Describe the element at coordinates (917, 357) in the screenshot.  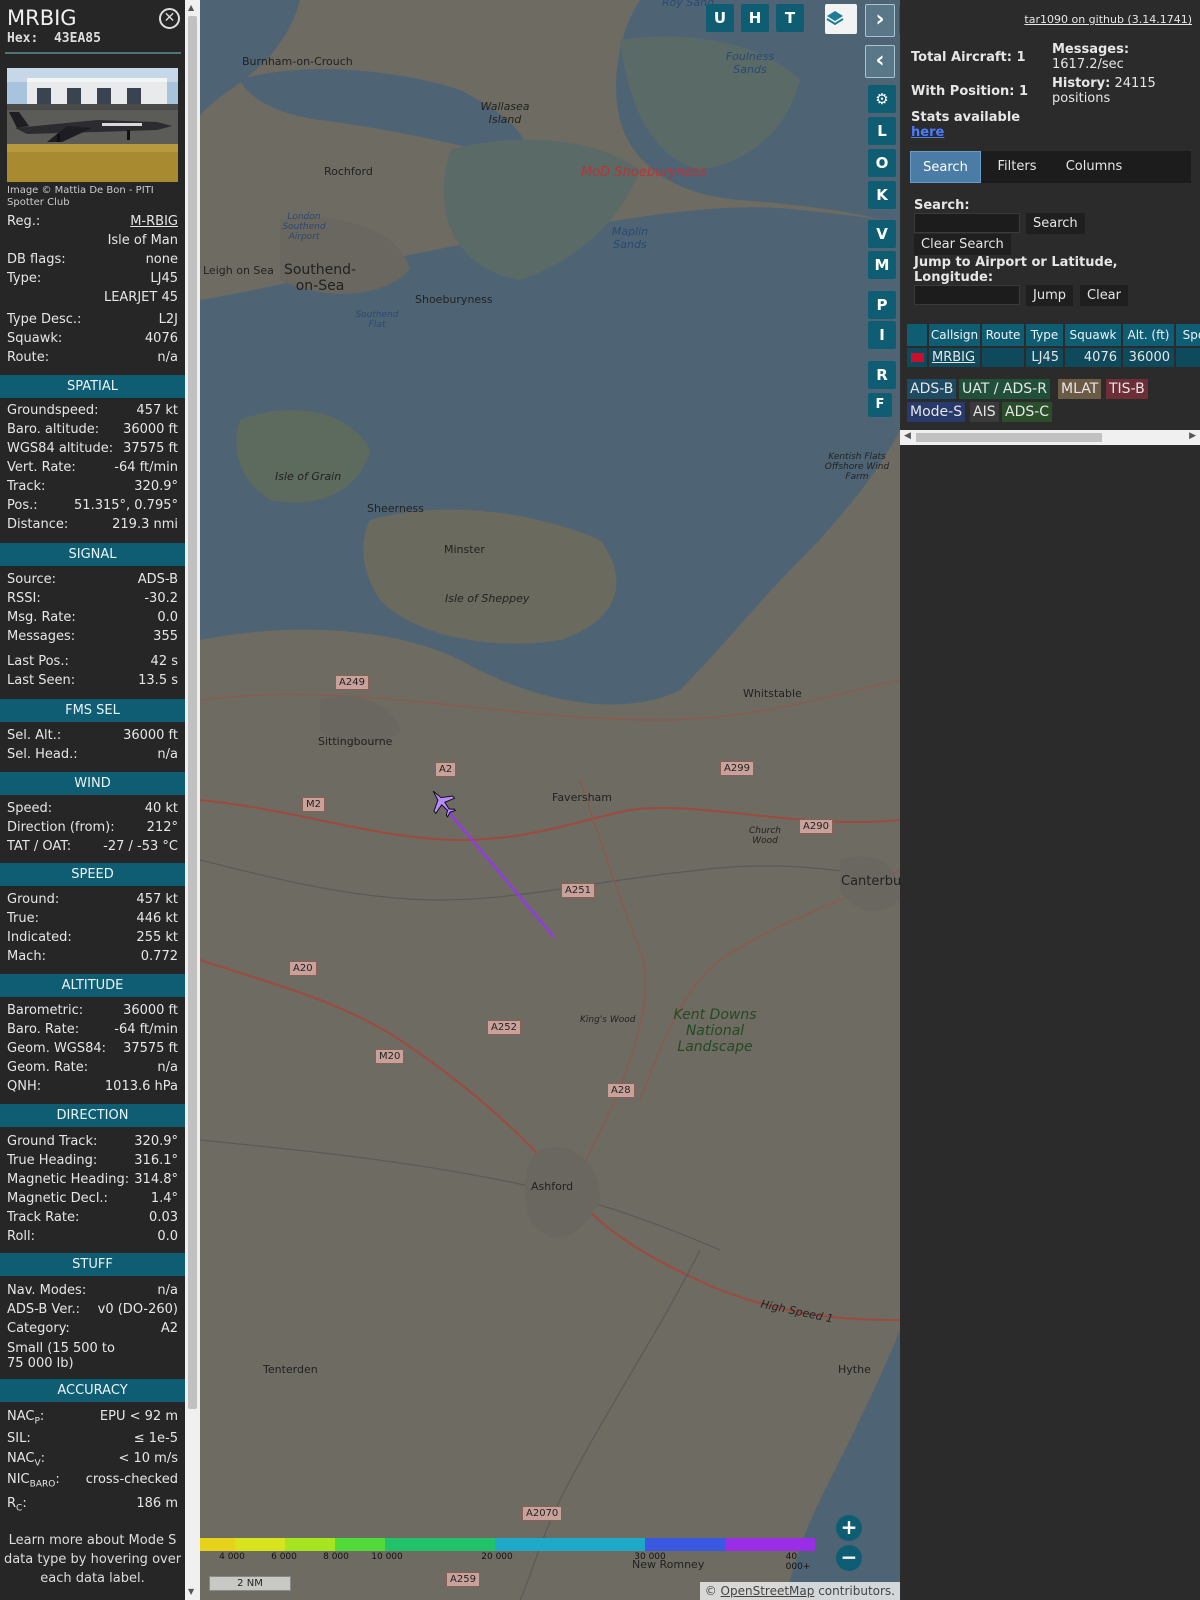
I see `table-row` at that location.